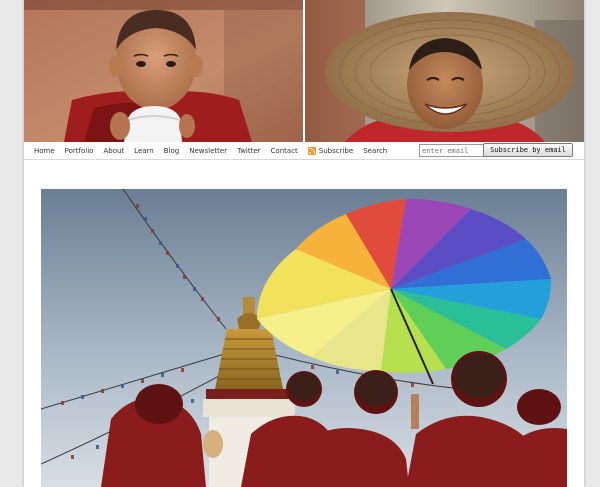 Image resolution: width=600 pixels, height=487 pixels. What do you see at coordinates (44, 151) in the screenshot?
I see `nav-item-home: Home` at bounding box center [44, 151].